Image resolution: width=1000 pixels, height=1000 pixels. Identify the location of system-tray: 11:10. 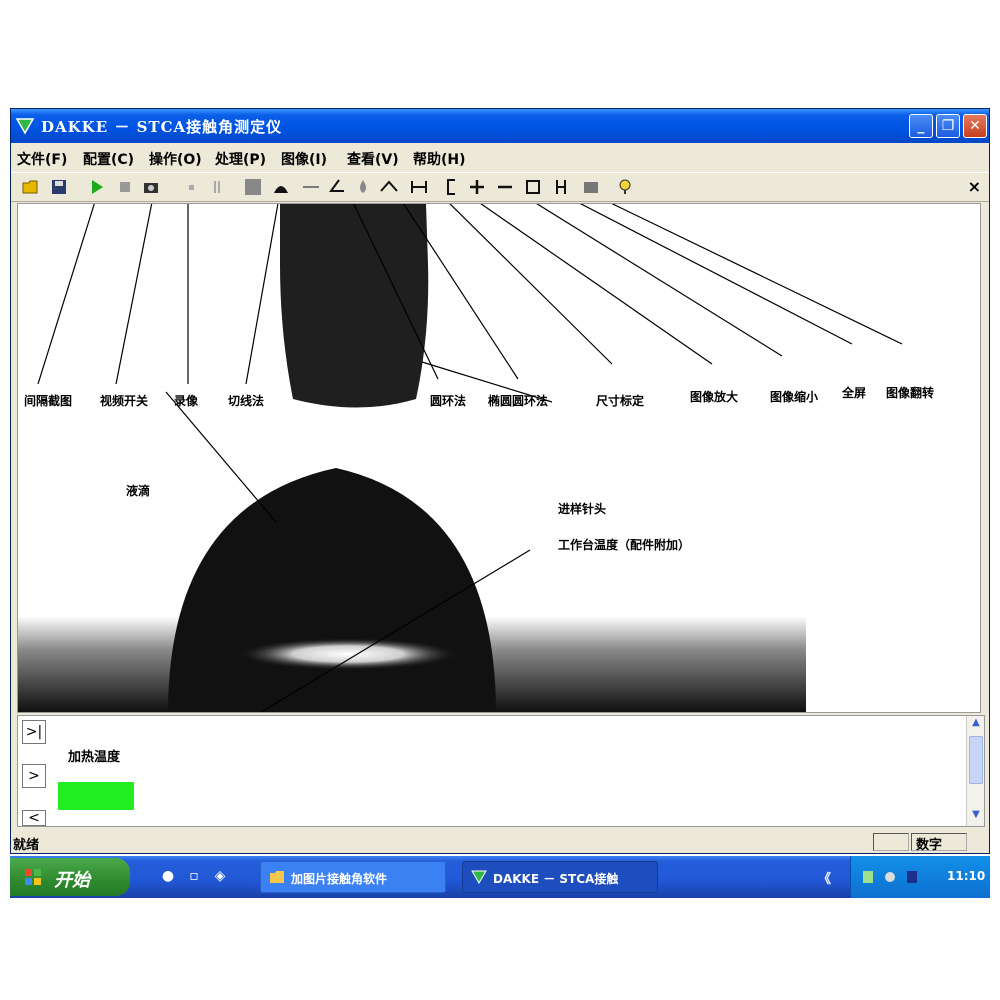
(920, 877).